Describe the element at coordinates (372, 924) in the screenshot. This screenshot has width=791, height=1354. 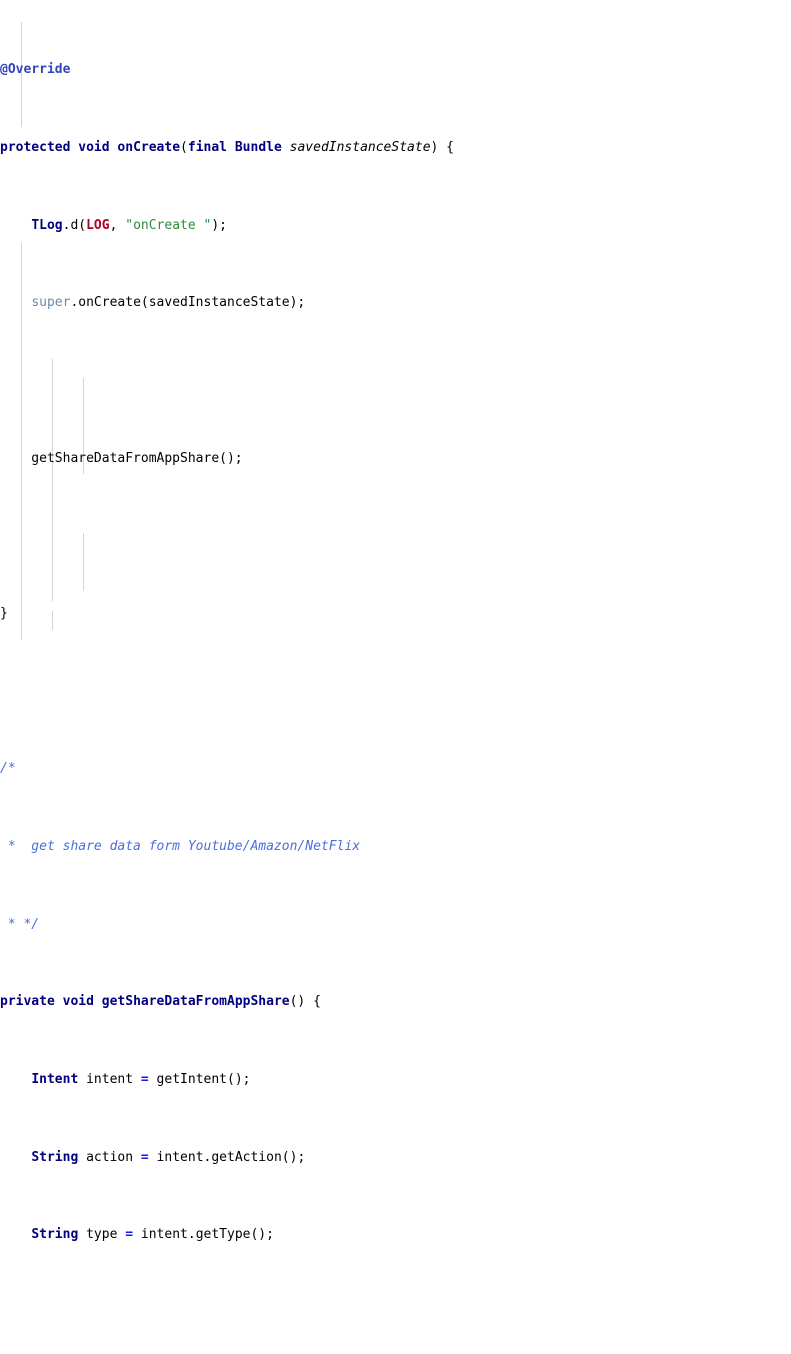
I see `code-line: * */` at that location.